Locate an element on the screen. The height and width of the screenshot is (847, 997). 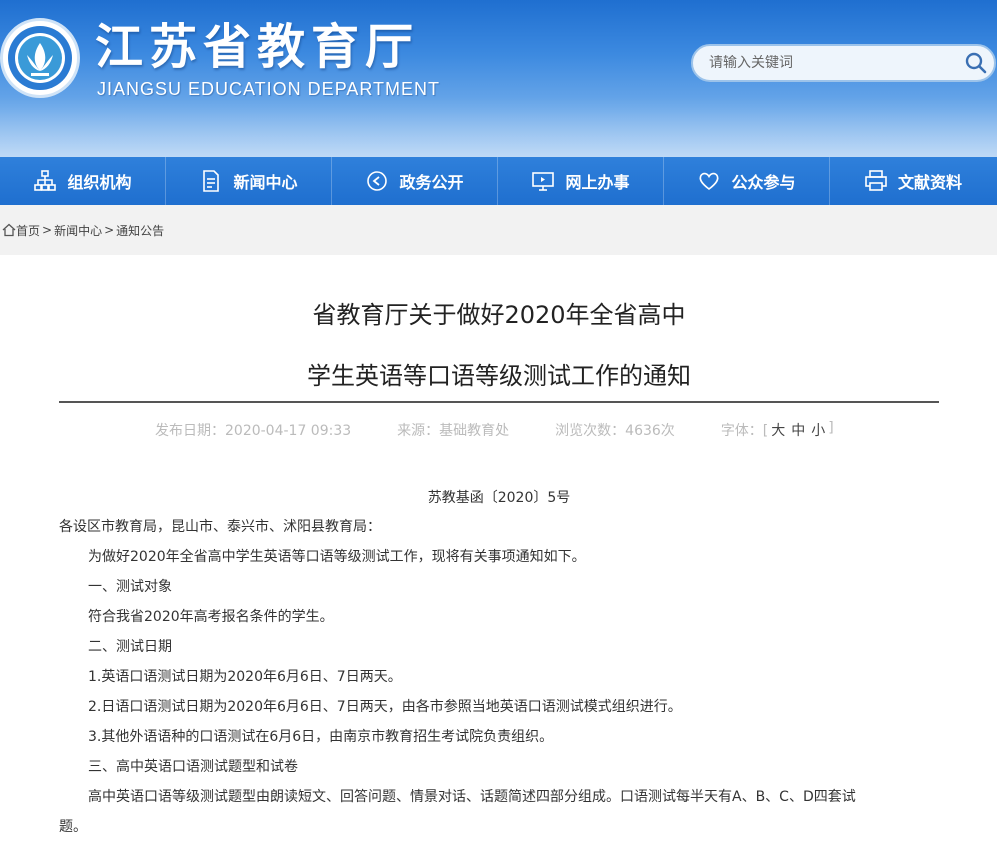
nav-label: 公众参与 is located at coordinates (763, 182).